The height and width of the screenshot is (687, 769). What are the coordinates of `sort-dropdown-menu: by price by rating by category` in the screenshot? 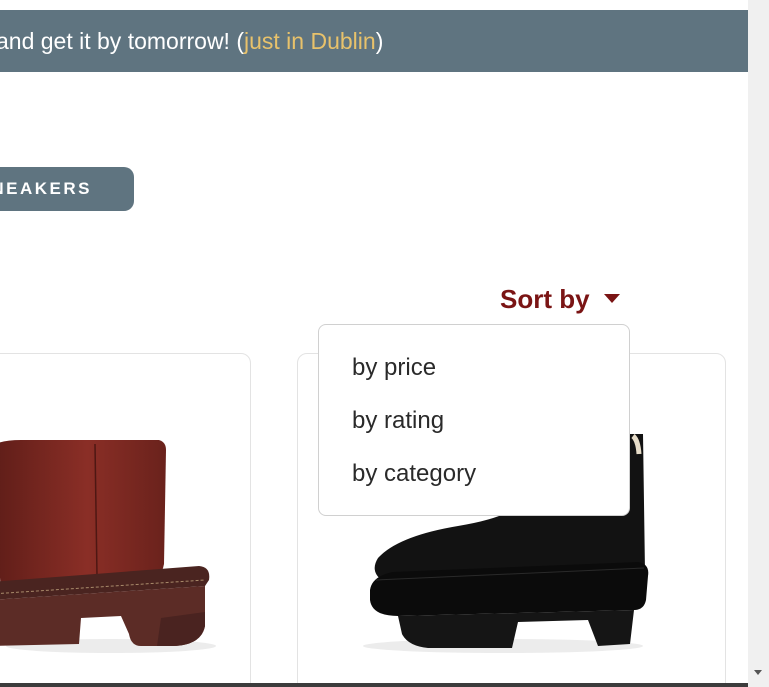 It's located at (474, 420).